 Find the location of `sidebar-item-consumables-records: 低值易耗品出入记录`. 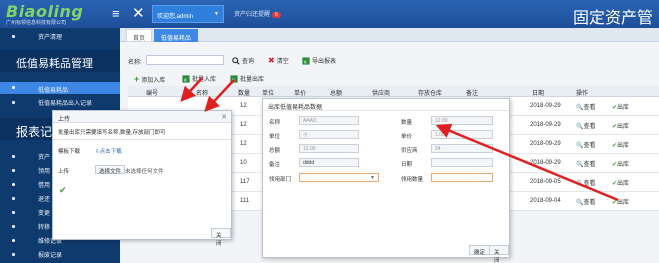

sidebar-item-consumables-records: 低值易耗品出入记录 is located at coordinates (60, 103).